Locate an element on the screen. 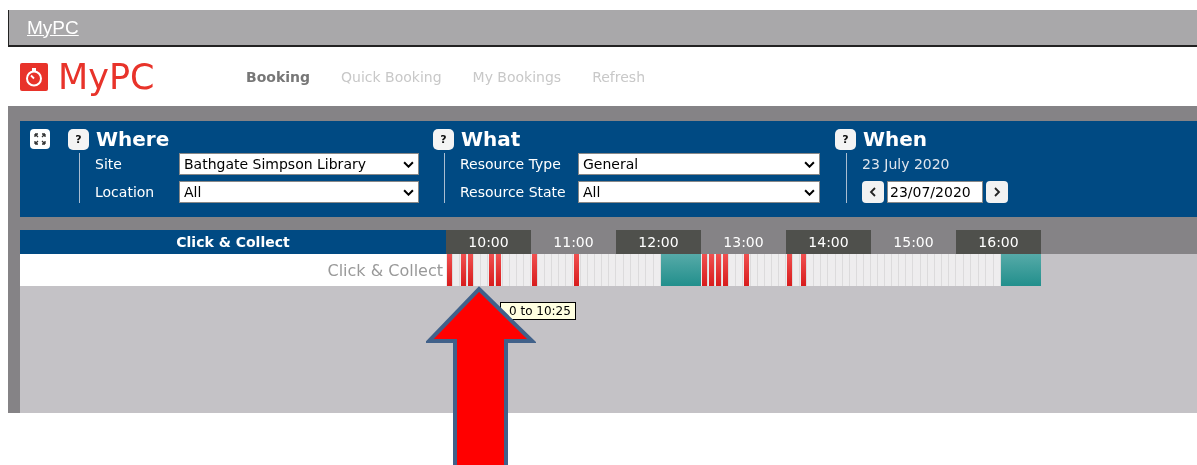  what-dropdown: General is located at coordinates (699, 164).